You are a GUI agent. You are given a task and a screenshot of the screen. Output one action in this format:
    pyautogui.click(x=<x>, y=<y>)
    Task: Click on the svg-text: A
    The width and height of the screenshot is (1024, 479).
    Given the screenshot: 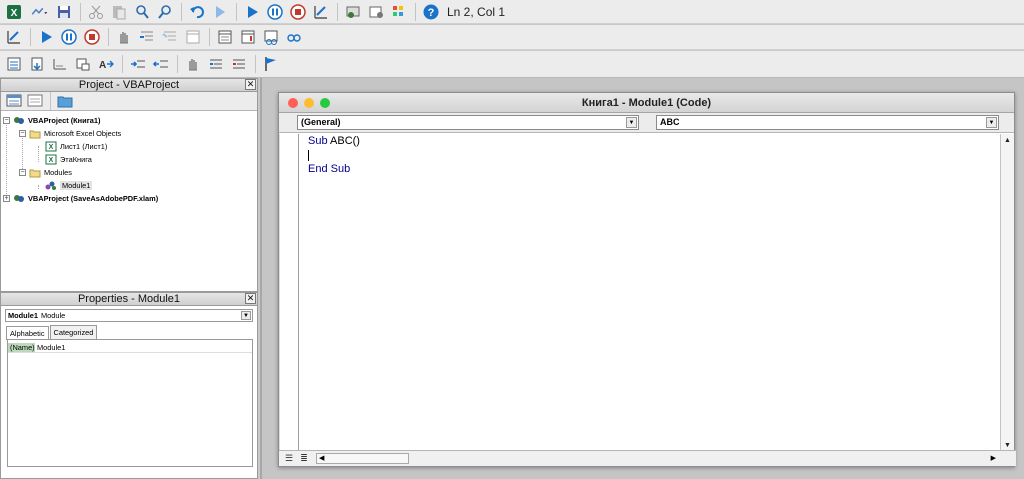 What is the action you would take?
    pyautogui.click(x=102, y=65)
    